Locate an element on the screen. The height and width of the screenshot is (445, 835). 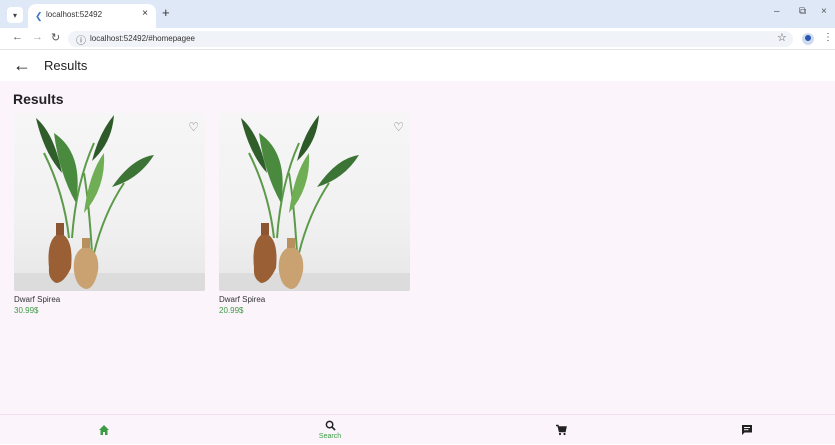
reload-icon: ↻ is located at coordinates (55, 37).